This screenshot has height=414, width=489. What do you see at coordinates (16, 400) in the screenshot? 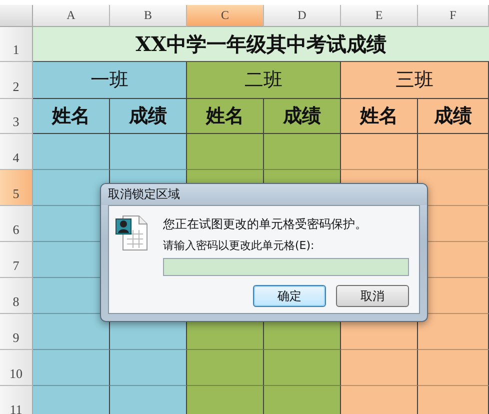
I see `row-header: 11` at bounding box center [16, 400].